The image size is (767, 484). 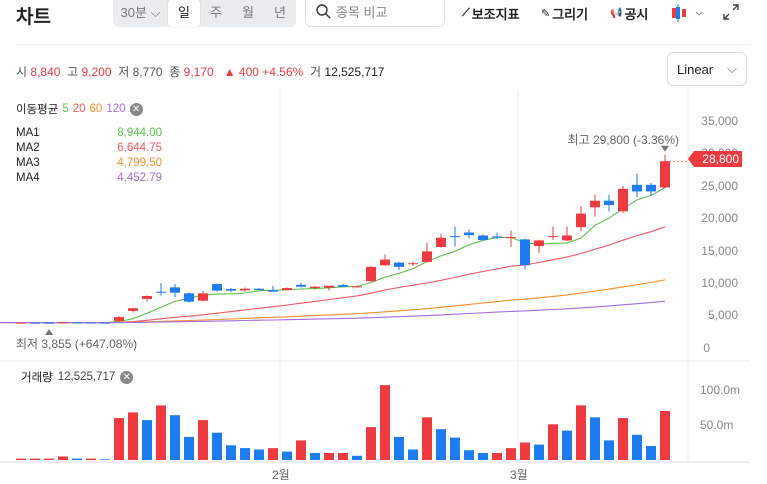 What do you see at coordinates (37, 378) in the screenshot?
I see `volume-title: 거래량` at bounding box center [37, 378].